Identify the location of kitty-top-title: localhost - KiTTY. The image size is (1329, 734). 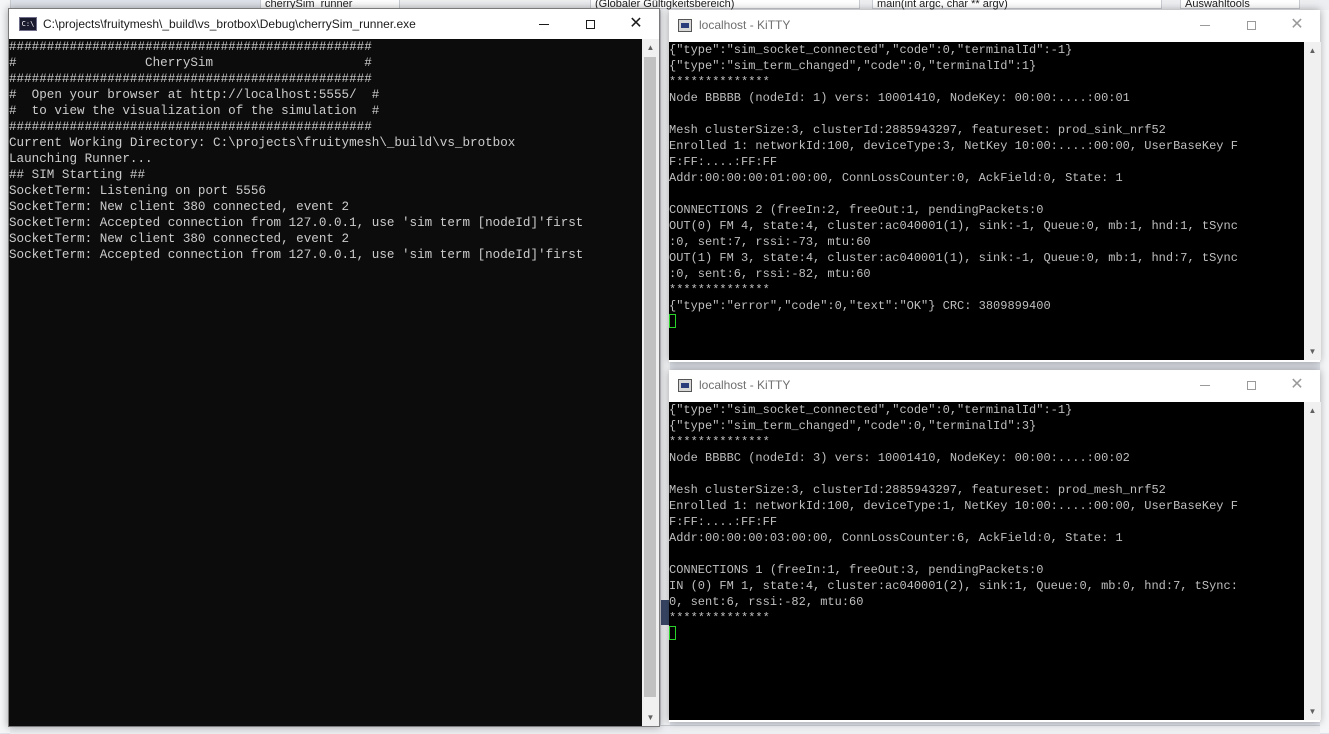
(745, 25).